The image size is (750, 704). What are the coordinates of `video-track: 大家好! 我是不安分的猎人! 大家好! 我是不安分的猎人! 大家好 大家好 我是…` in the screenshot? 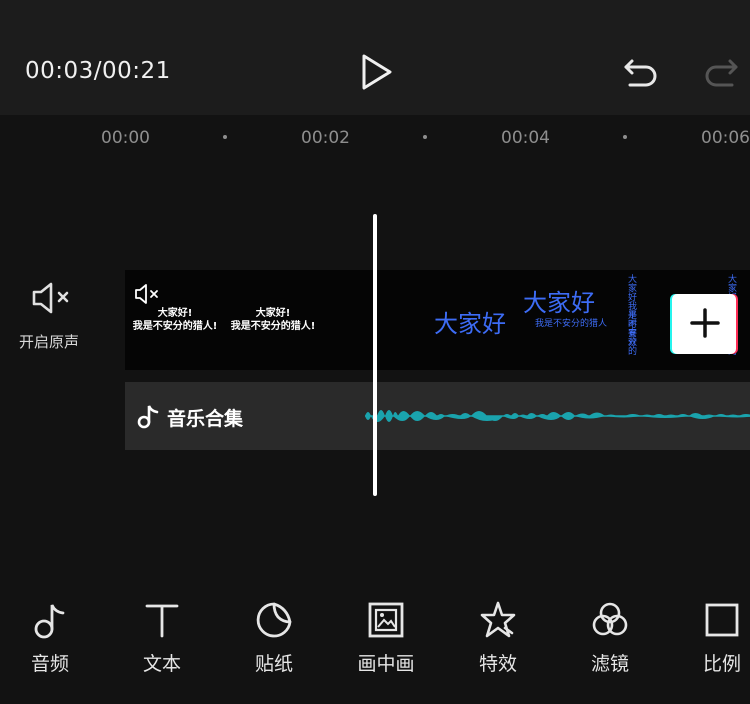 It's located at (437, 320).